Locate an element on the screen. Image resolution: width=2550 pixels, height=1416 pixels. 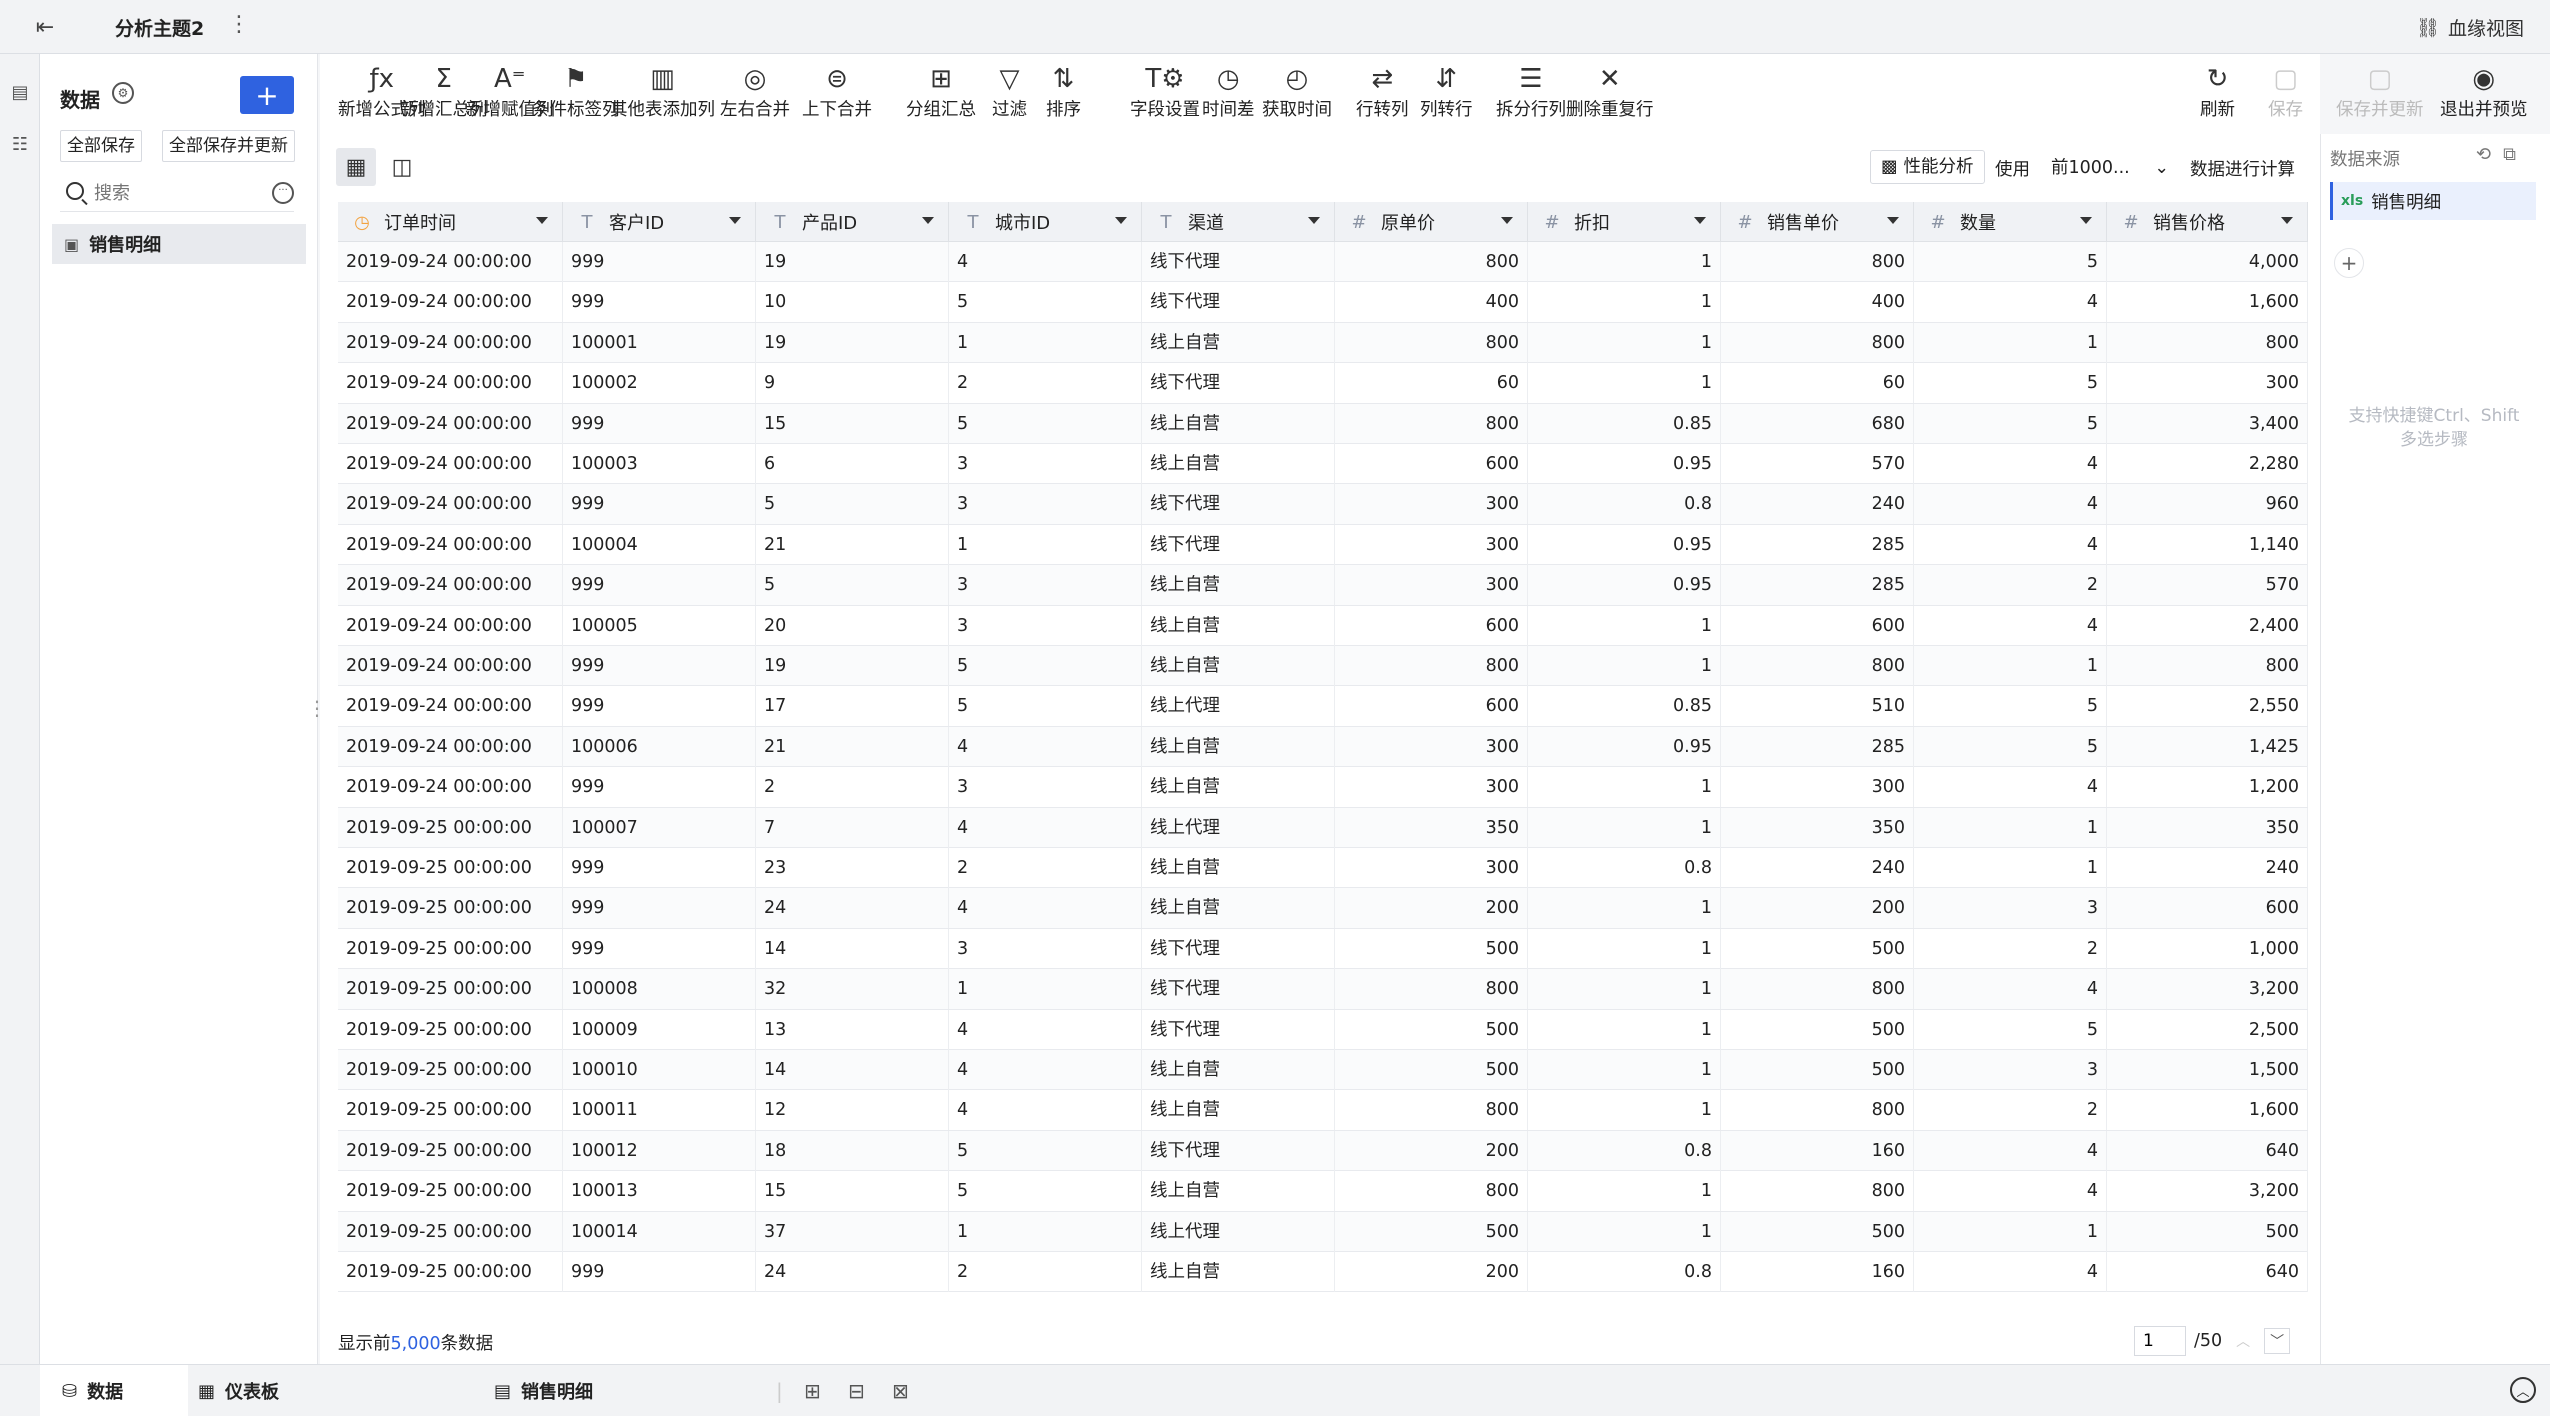
layout-view-icon: ◫ is located at coordinates (402, 167).